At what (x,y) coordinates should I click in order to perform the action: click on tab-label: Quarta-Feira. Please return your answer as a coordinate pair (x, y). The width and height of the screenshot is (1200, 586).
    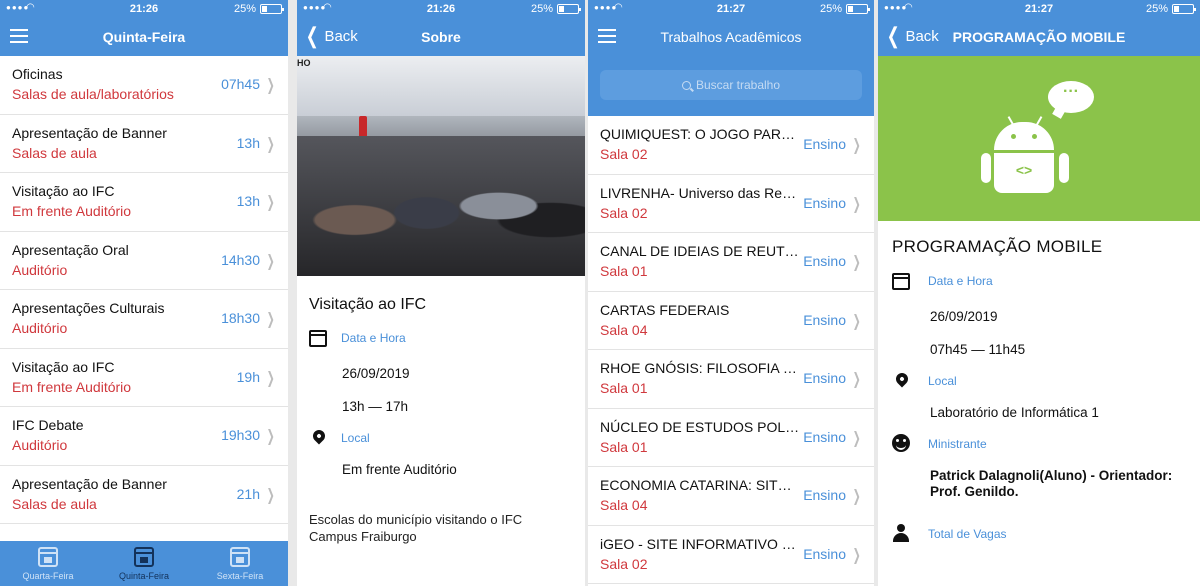
    Looking at the image, I should click on (48, 576).